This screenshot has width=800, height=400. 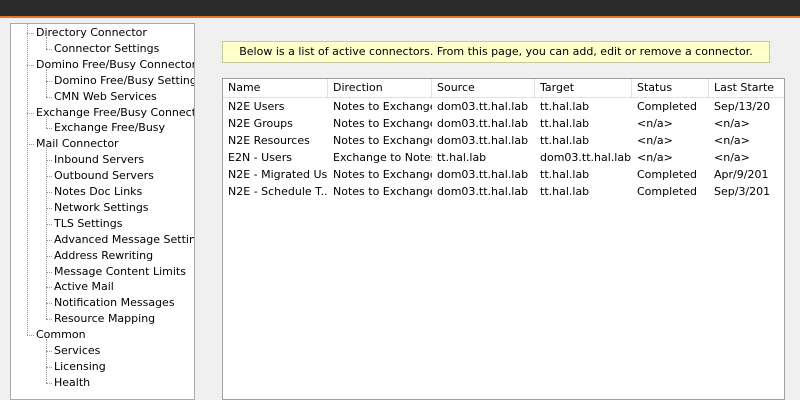 What do you see at coordinates (256, 106) in the screenshot?
I see `table-cell: N2E Users` at bounding box center [256, 106].